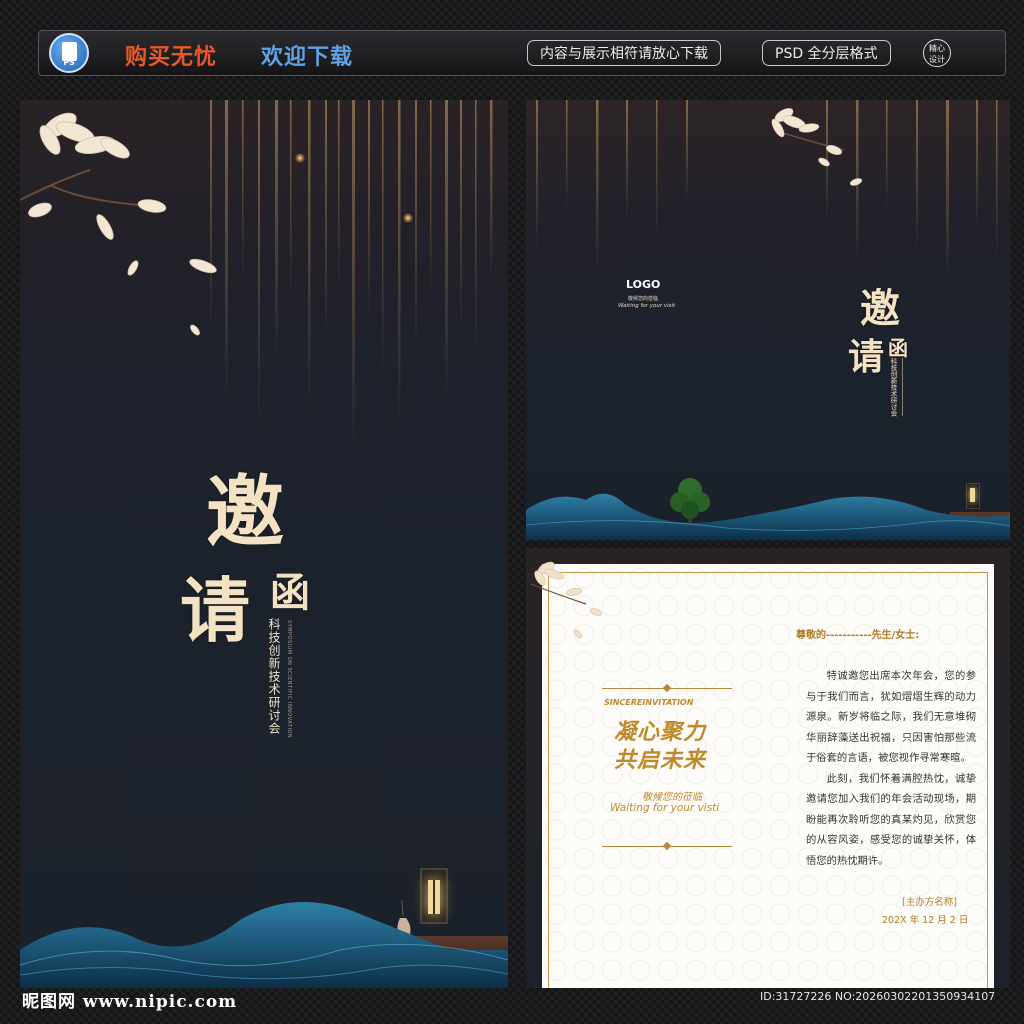  Describe the element at coordinates (130, 1002) in the screenshot. I see `site-watermark: 昵图网 www.nipic.com` at that location.